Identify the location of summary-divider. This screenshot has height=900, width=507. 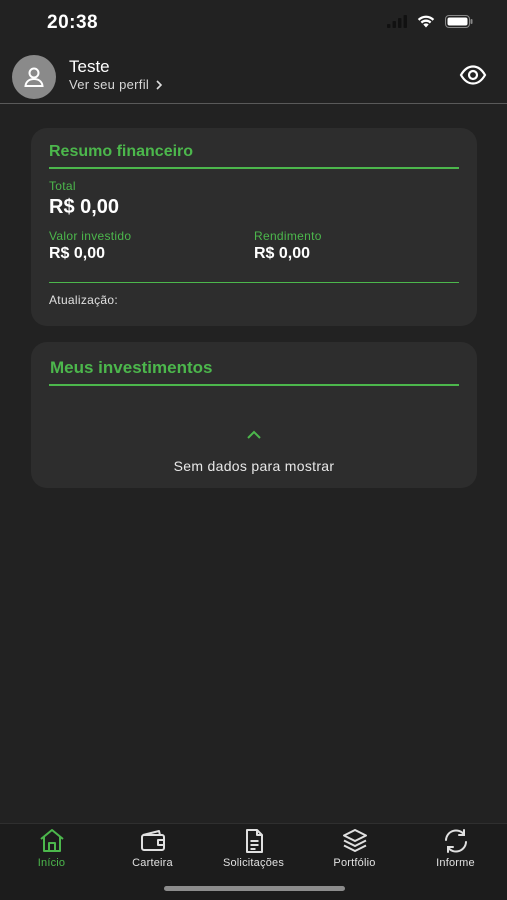
(254, 168).